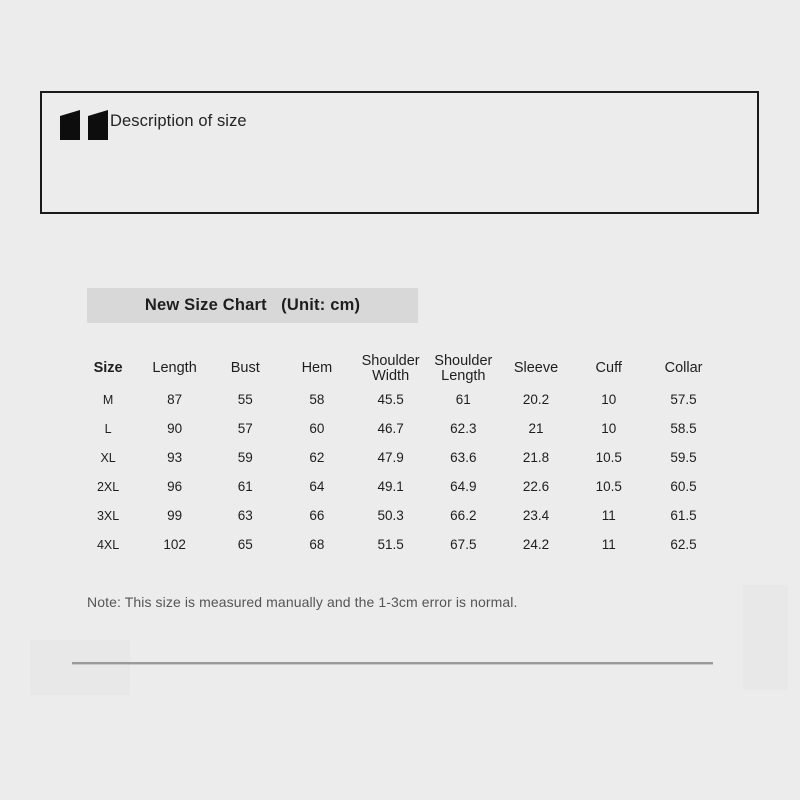 This screenshot has width=800, height=800. What do you see at coordinates (108, 486) in the screenshot?
I see `cell-size: 2XL` at bounding box center [108, 486].